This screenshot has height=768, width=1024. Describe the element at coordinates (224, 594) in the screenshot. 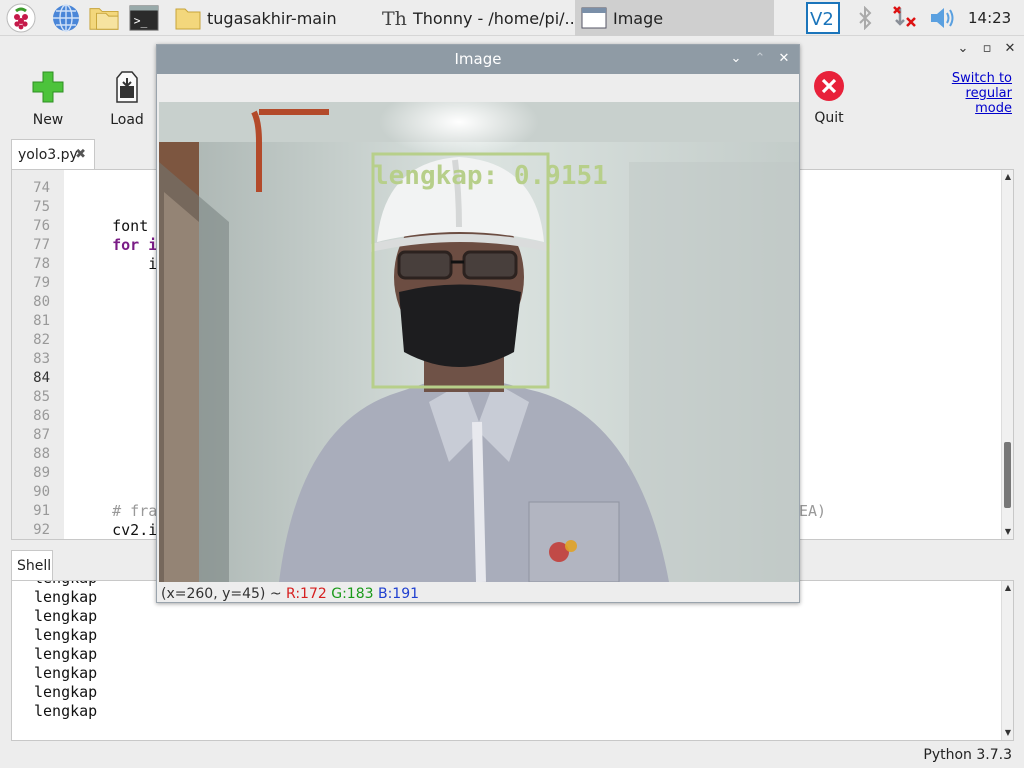

I see `pixel-coords: (x=260, y=45) ~` at that location.